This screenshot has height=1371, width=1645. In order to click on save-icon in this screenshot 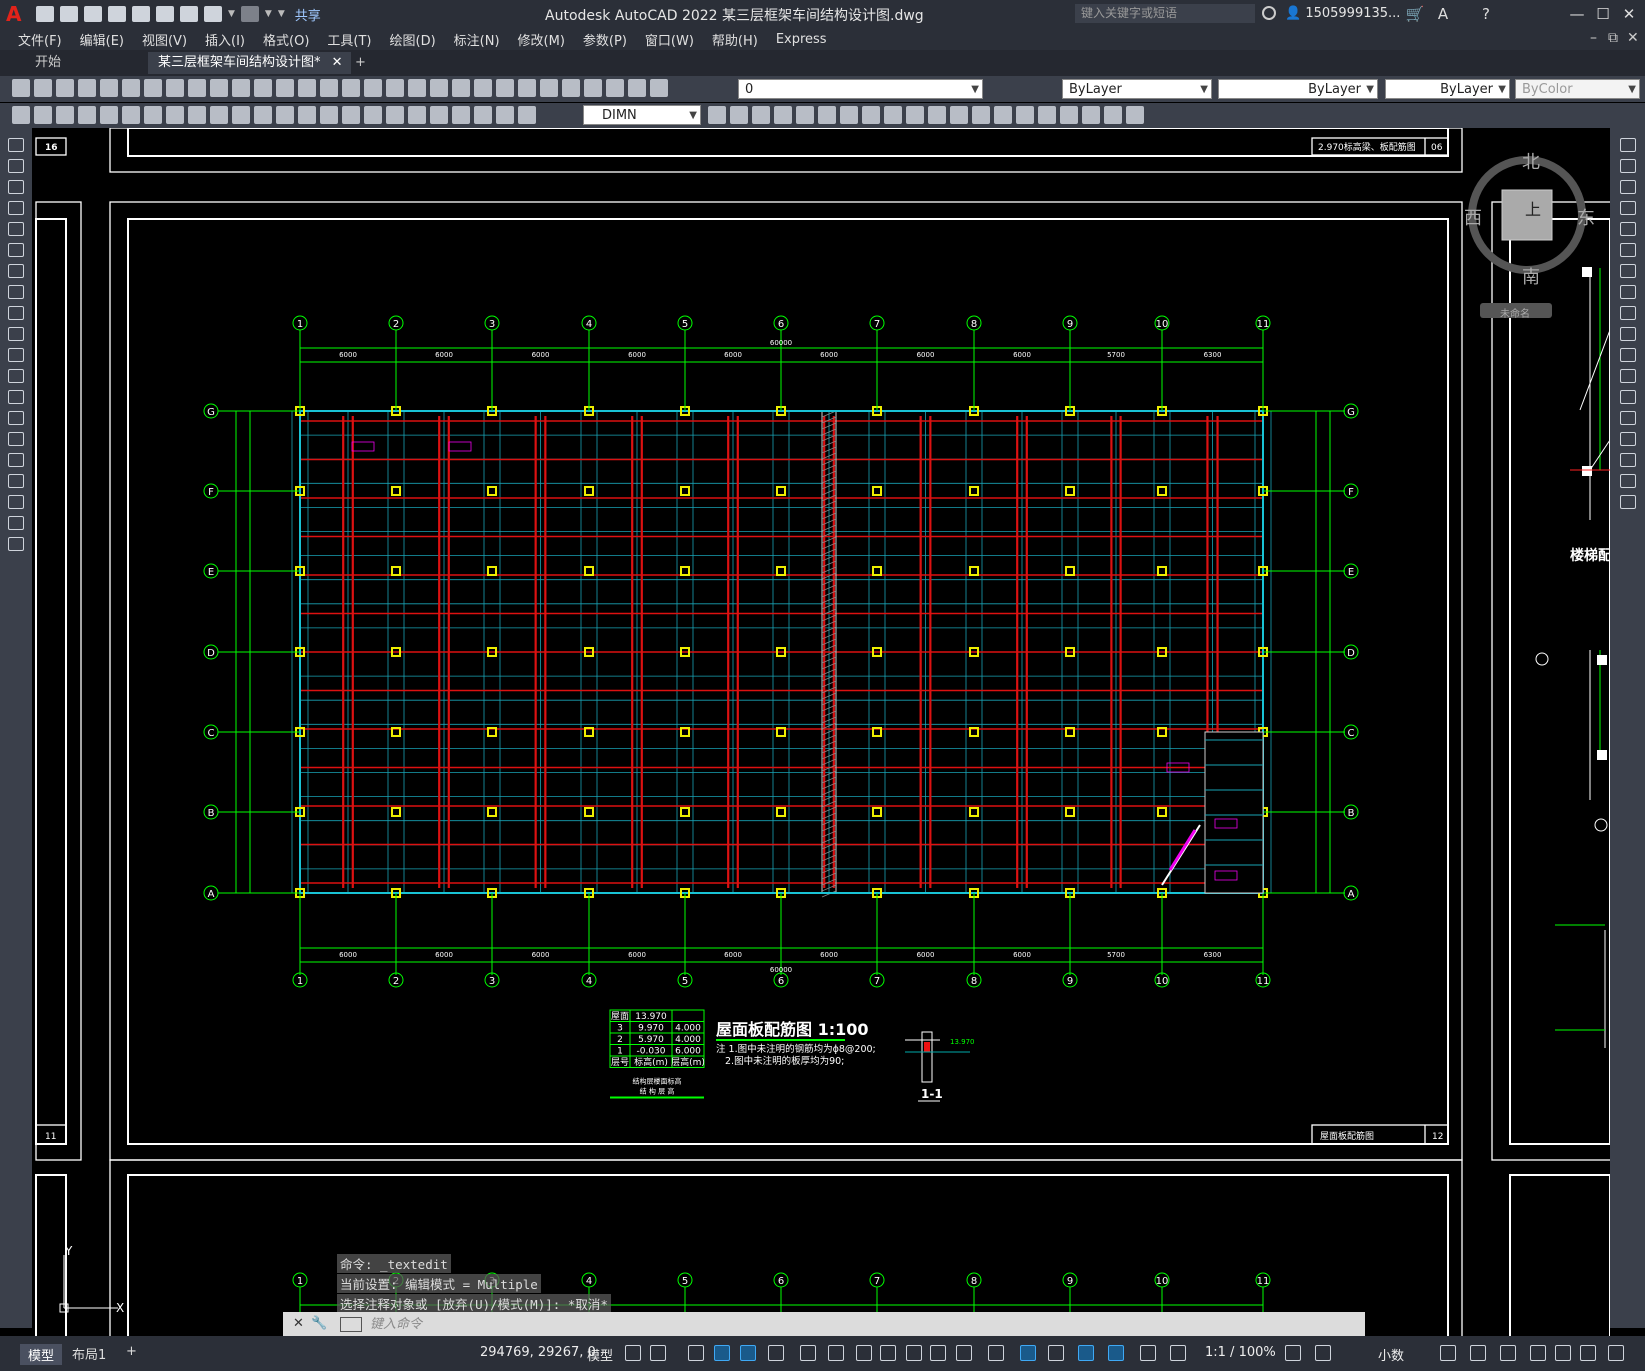, I will do `click(93, 14)`.